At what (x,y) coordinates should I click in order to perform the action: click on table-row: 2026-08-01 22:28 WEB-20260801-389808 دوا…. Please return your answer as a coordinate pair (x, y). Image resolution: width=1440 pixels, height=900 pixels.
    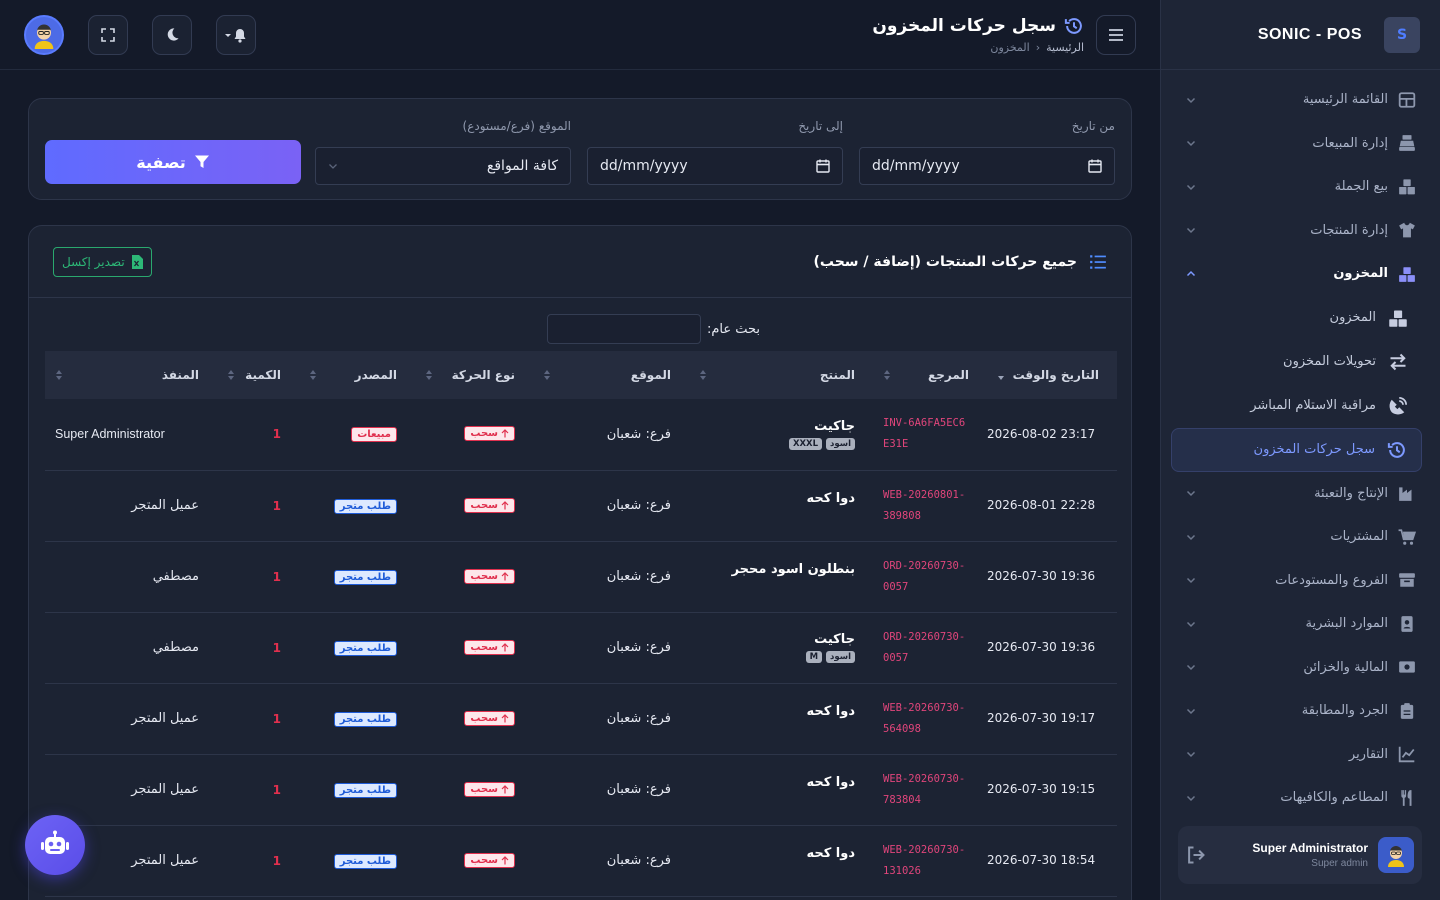
    Looking at the image, I should click on (581, 506).